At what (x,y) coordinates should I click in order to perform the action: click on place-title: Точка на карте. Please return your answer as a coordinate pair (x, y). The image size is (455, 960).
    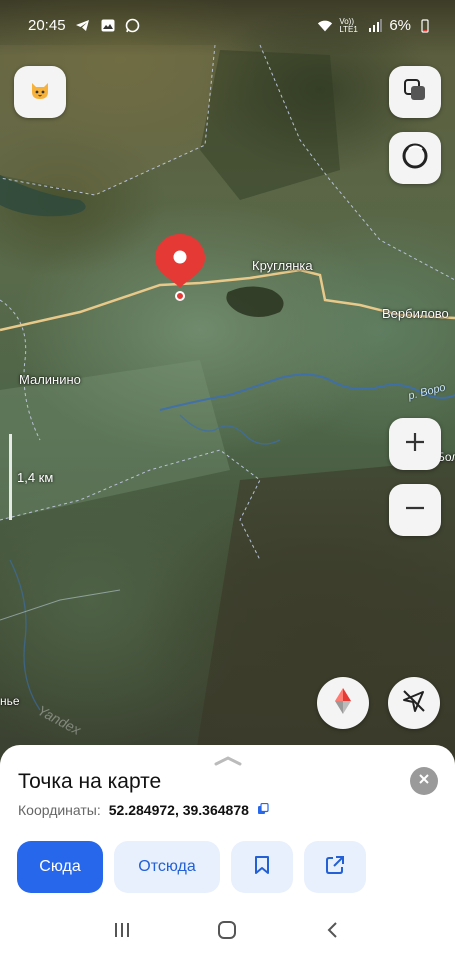
    Looking at the image, I should click on (90, 781).